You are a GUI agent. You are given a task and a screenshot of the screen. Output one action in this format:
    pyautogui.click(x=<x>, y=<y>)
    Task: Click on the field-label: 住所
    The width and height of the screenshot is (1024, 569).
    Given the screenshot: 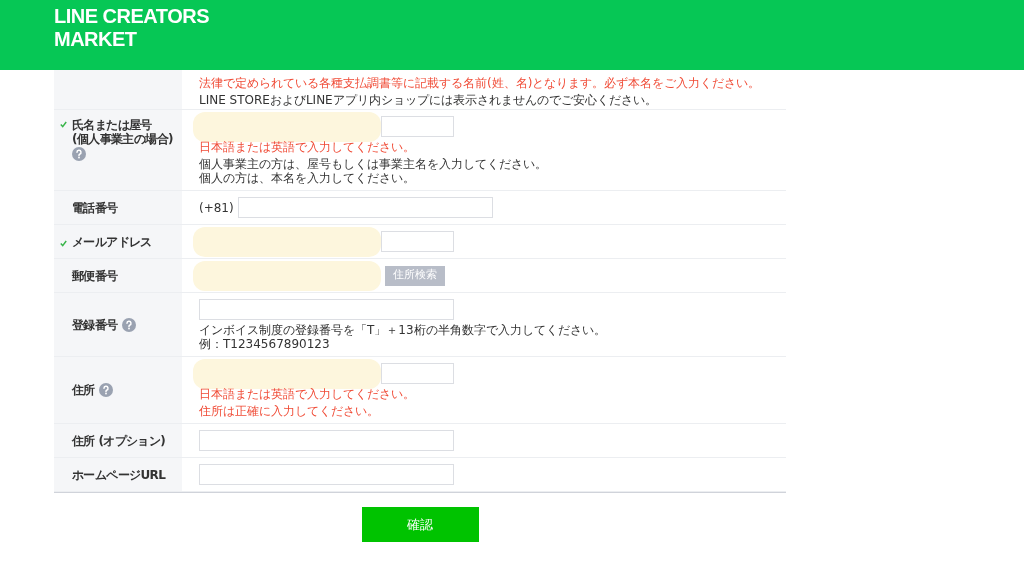 What is the action you would take?
    pyautogui.click(x=83, y=390)
    